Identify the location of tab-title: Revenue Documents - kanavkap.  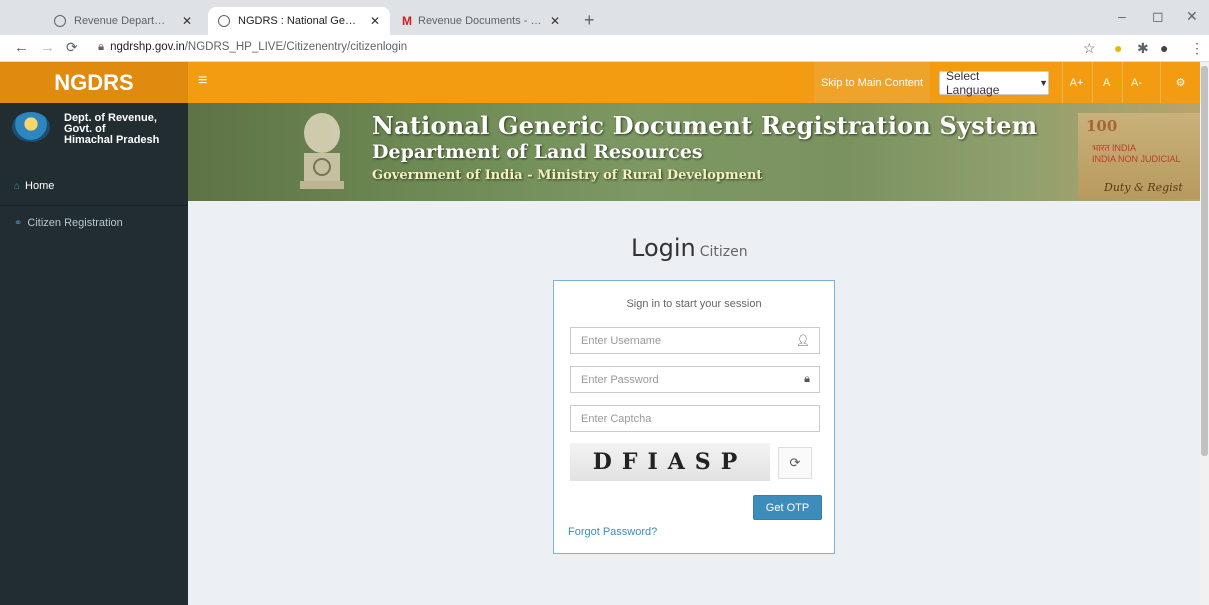
(480, 21).